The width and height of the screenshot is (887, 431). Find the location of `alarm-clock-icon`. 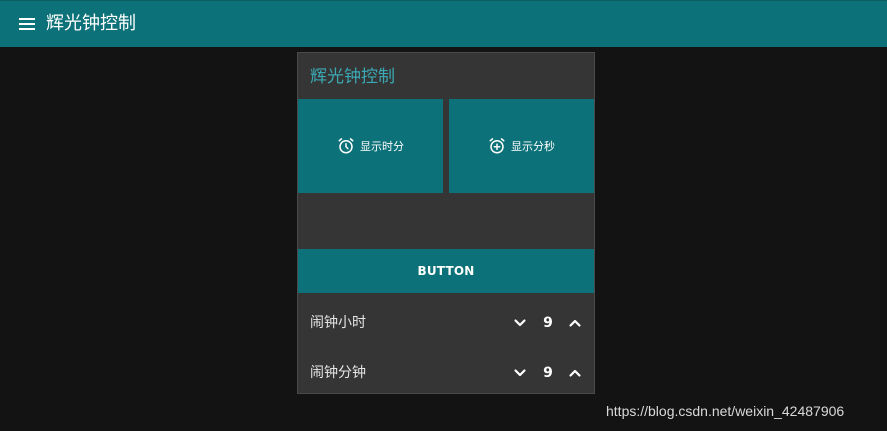

alarm-clock-icon is located at coordinates (346, 146).